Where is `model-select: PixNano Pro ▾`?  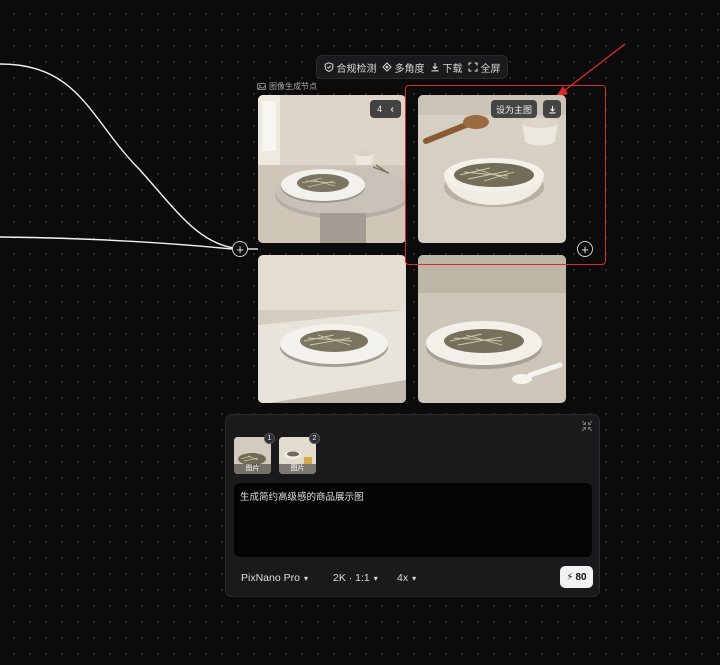 model-select: PixNano Pro ▾ is located at coordinates (274, 578).